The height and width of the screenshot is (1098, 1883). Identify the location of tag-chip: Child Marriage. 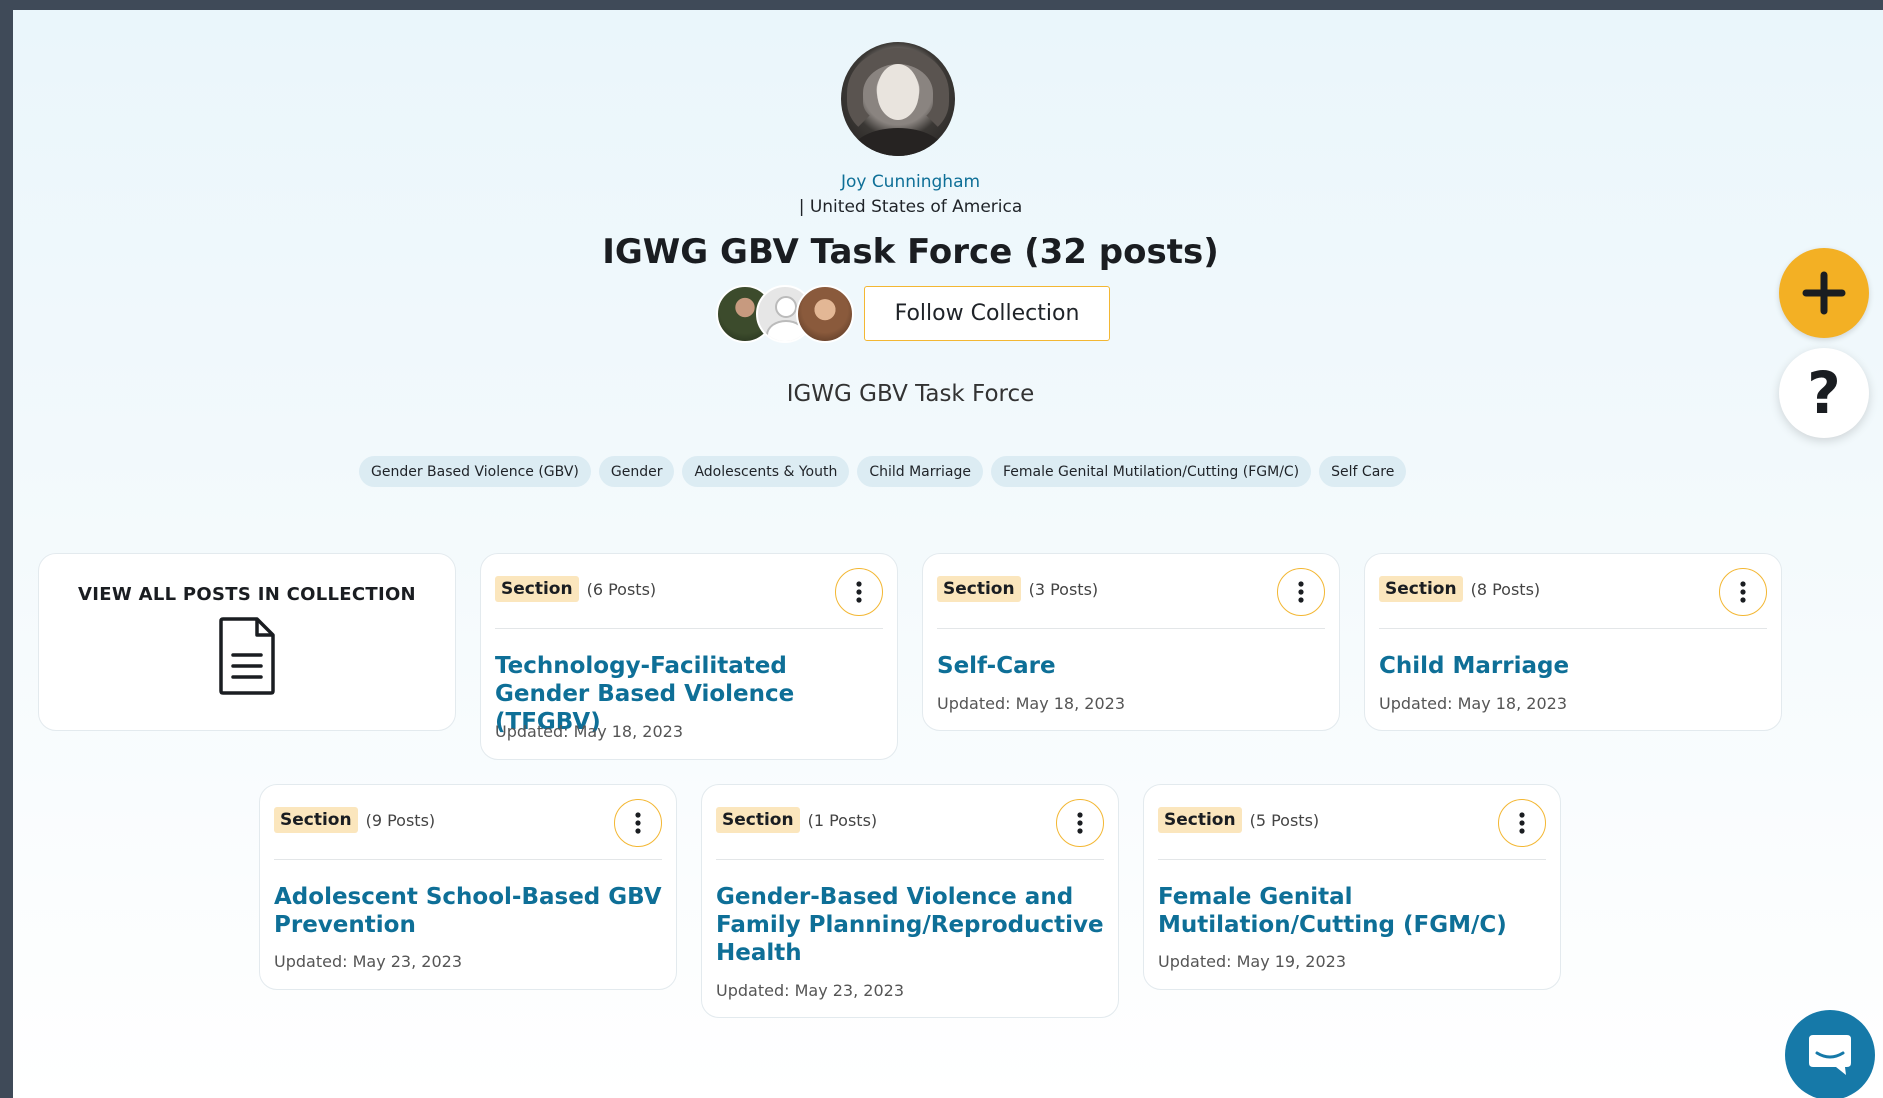
(920, 471).